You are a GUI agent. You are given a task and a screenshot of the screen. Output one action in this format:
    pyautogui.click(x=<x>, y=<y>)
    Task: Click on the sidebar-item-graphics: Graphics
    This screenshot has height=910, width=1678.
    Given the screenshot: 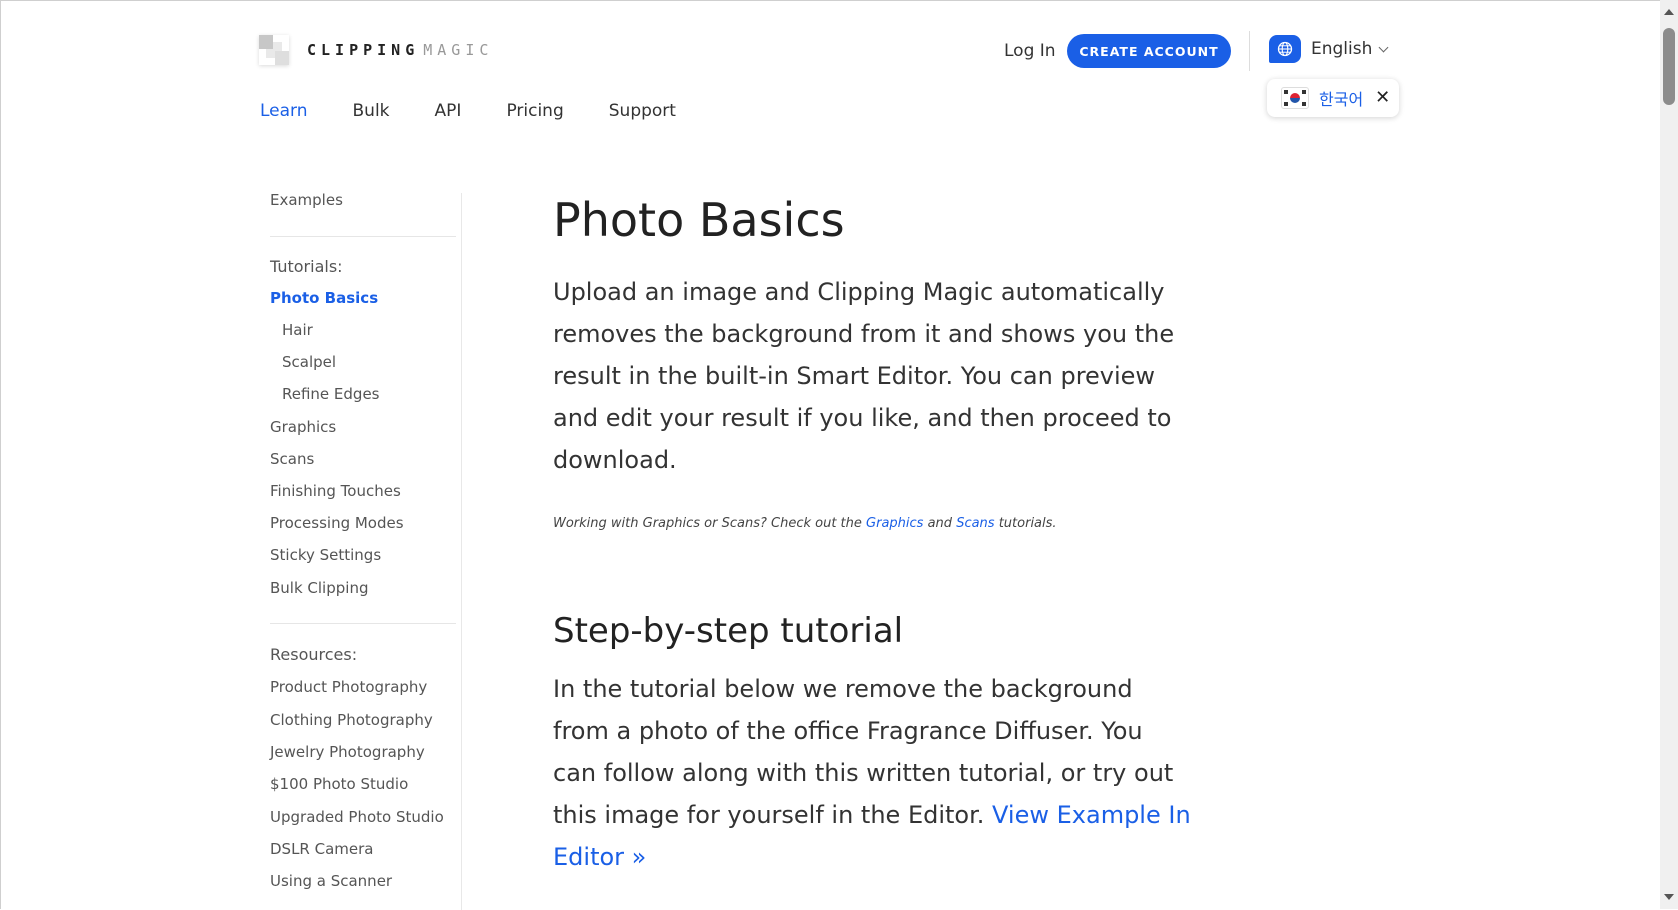 What is the action you would take?
    pyautogui.click(x=303, y=427)
    